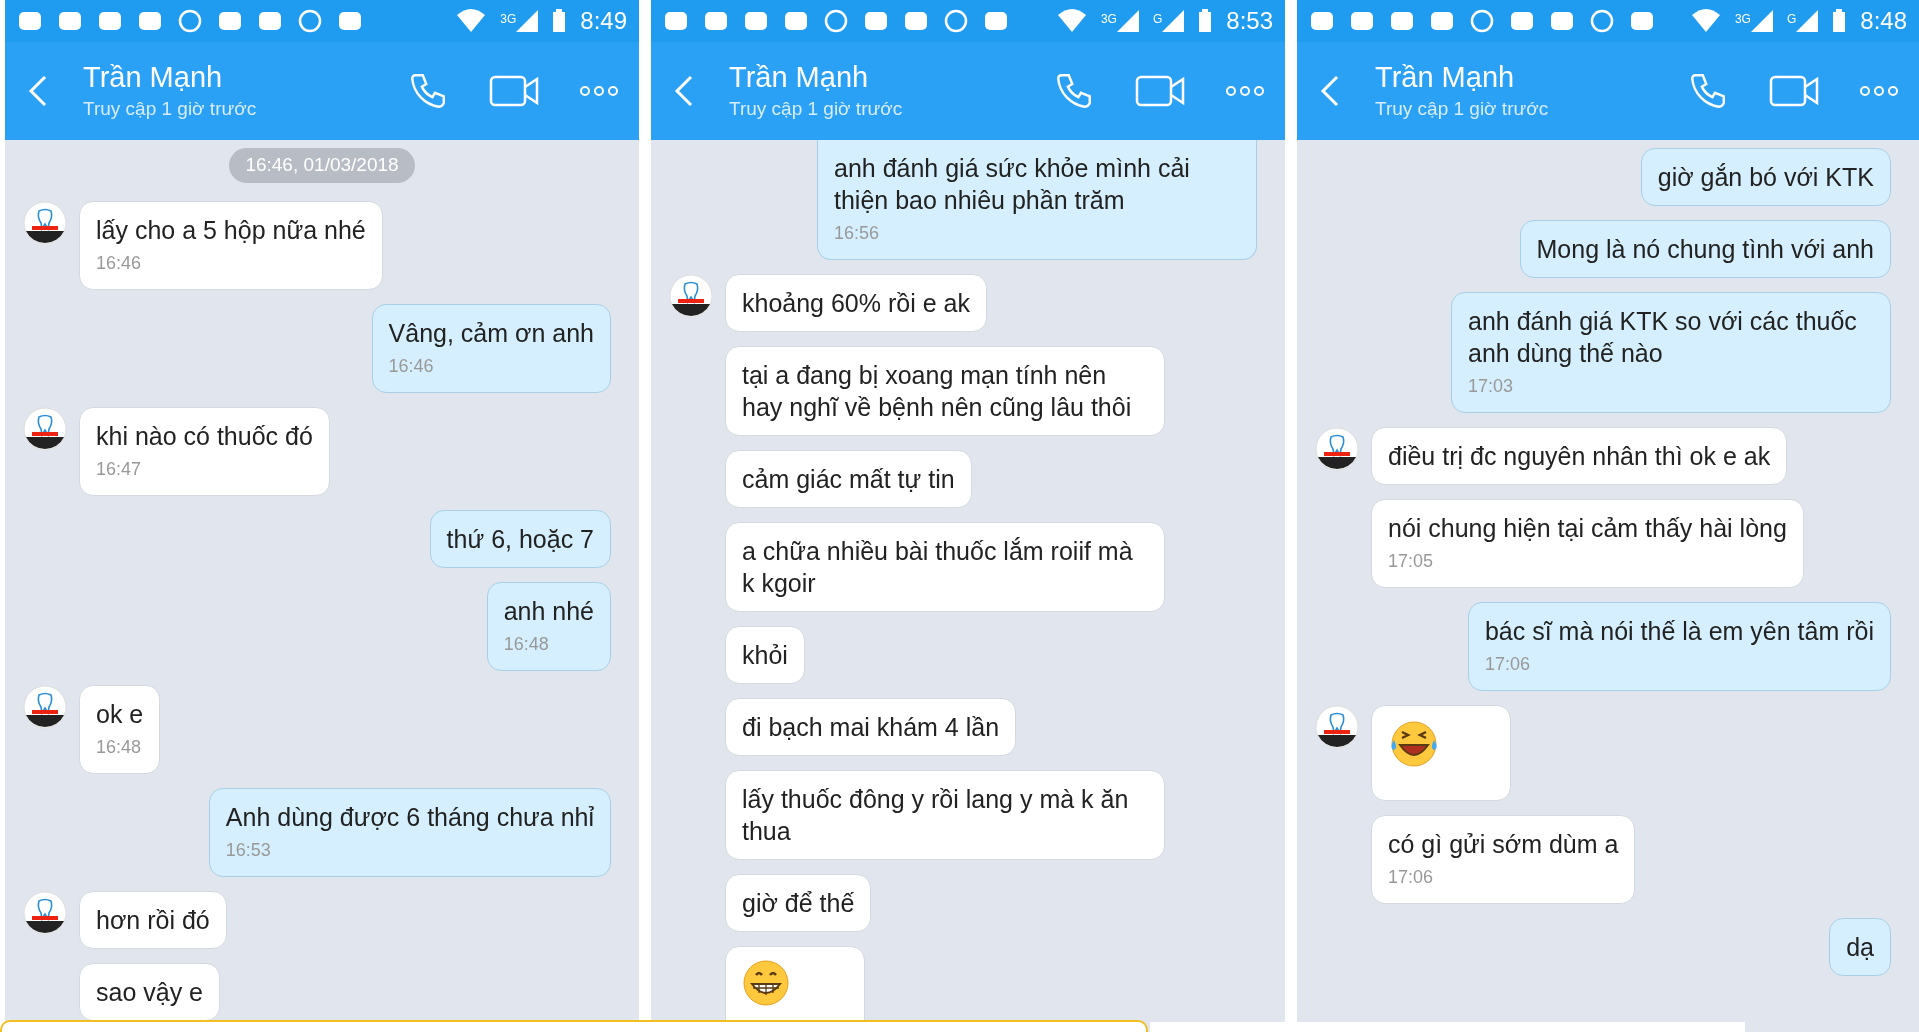  Describe the element at coordinates (248, 850) in the screenshot. I see `message-time: 16:53` at that location.